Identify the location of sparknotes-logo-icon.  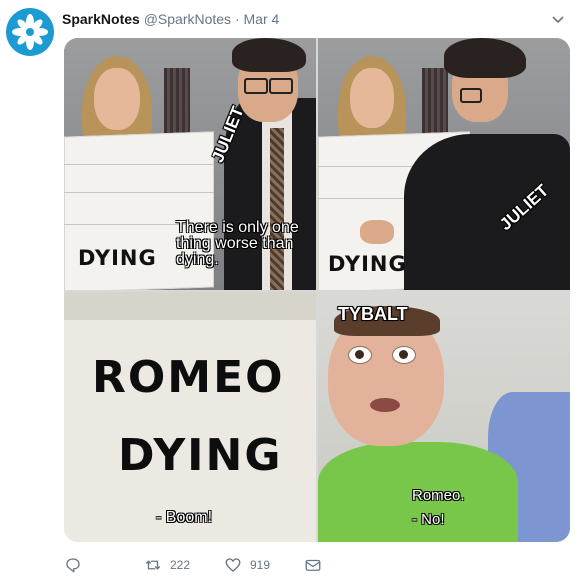
(30, 32).